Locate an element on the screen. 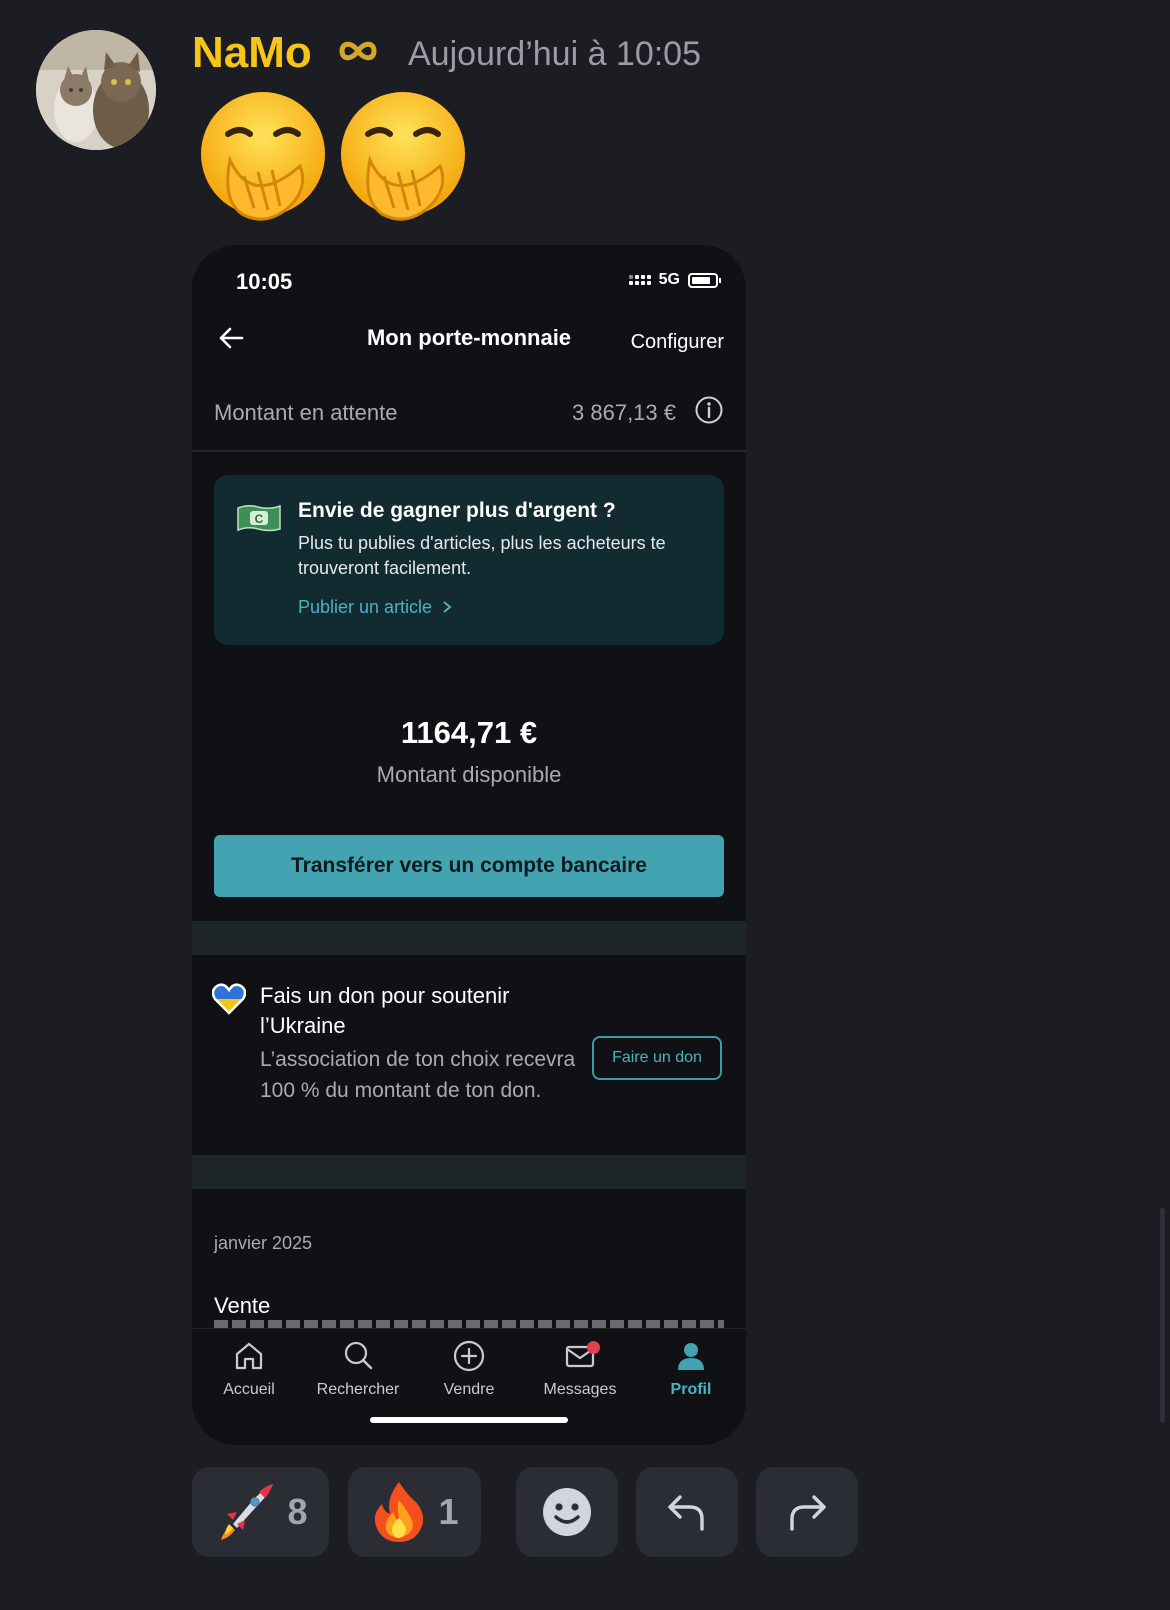  banknote-letter: C is located at coordinates (259, 519).